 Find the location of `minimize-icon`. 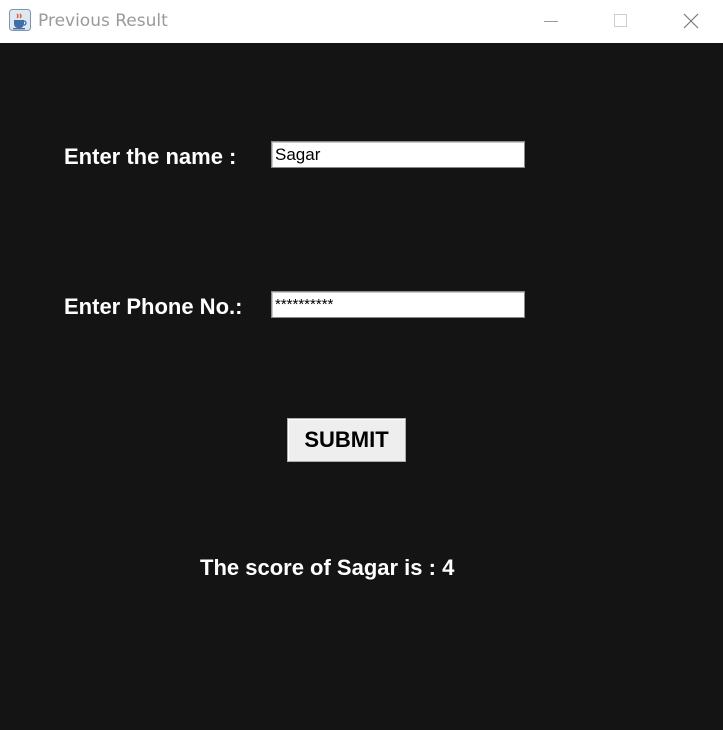

minimize-icon is located at coordinates (551, 21).